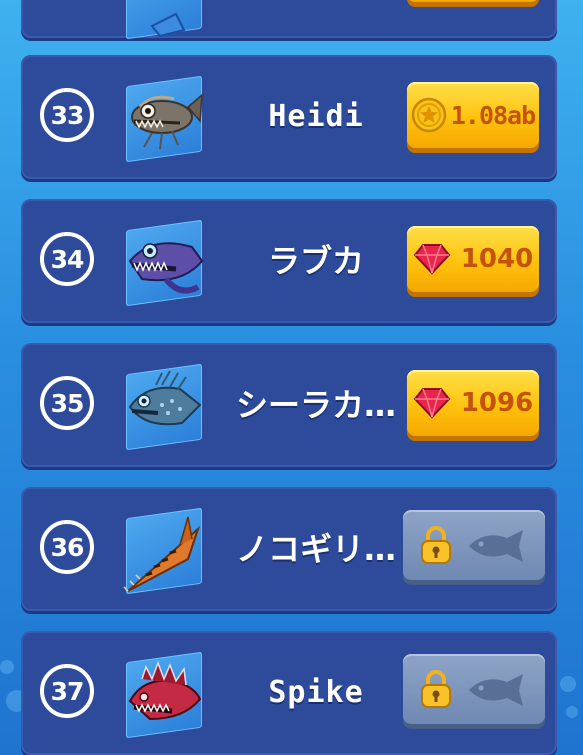  I want to click on rank-badge: 34, so click(67, 259).